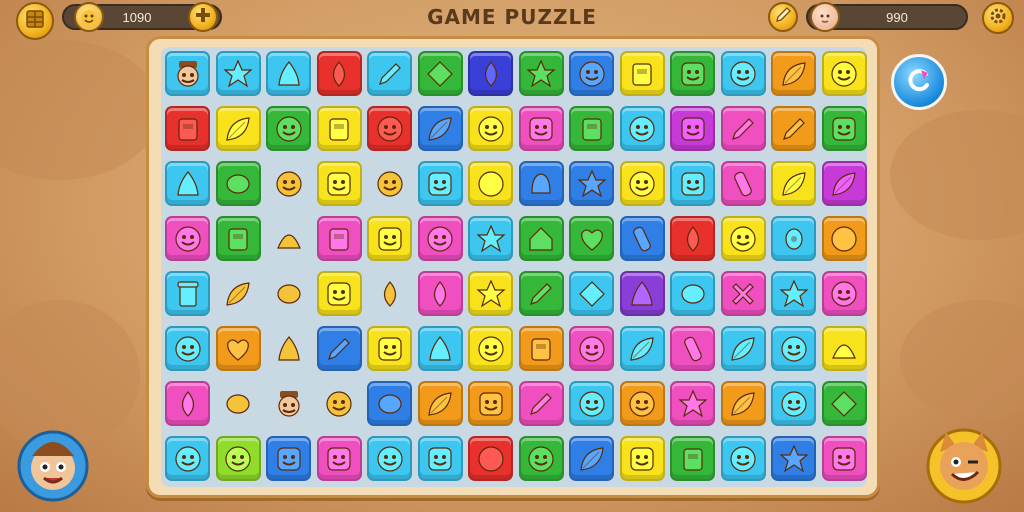 This screenshot has height=512, width=1024. I want to click on tile-bell, so click(541, 183).